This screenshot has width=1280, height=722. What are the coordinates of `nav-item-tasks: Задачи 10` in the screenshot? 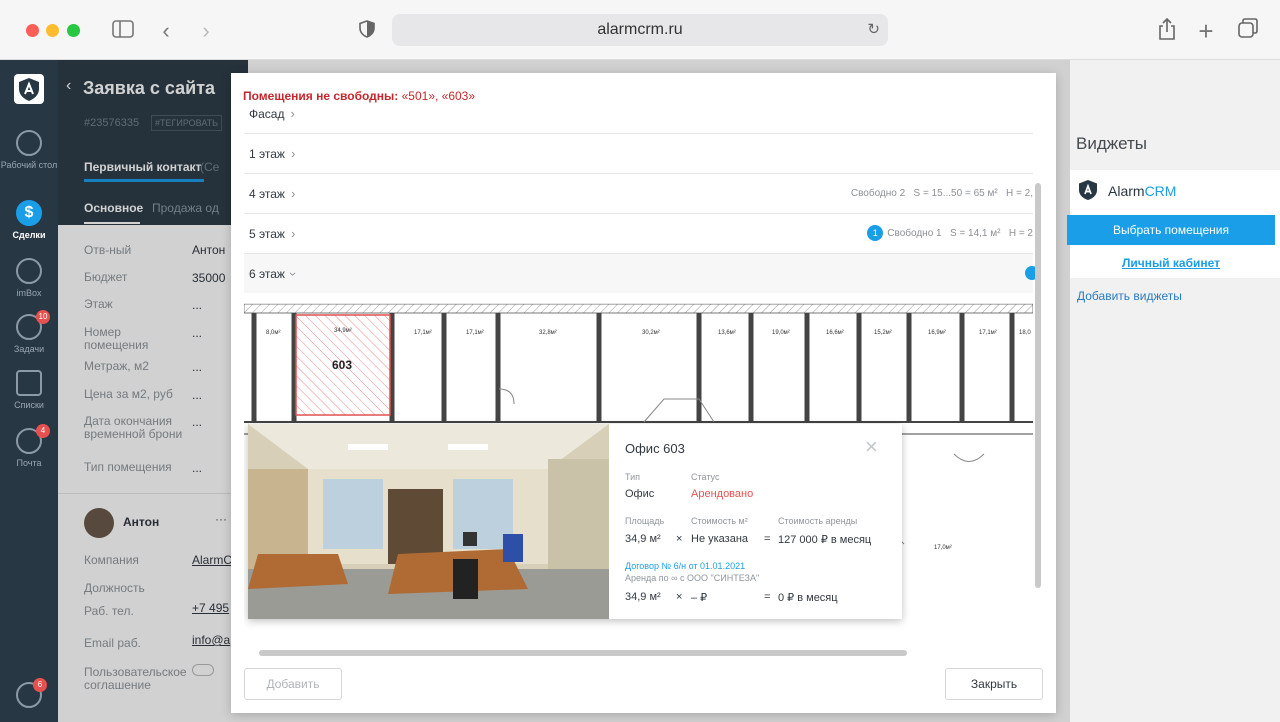 It's located at (29, 332).